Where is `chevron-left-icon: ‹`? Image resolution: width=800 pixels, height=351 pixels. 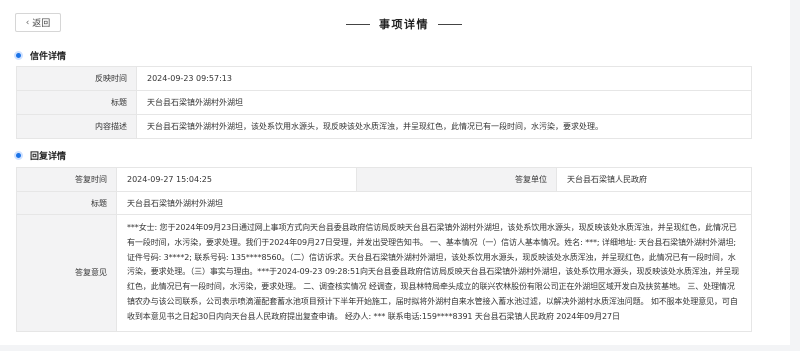 chevron-left-icon: ‹ is located at coordinates (27, 22).